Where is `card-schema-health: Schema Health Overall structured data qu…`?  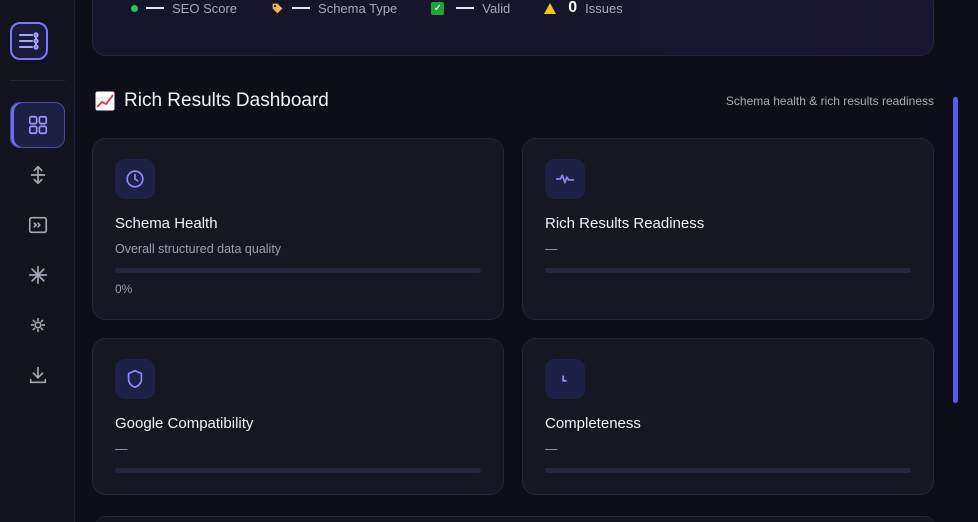 card-schema-health: Schema Health Overall structured data qu… is located at coordinates (298, 229).